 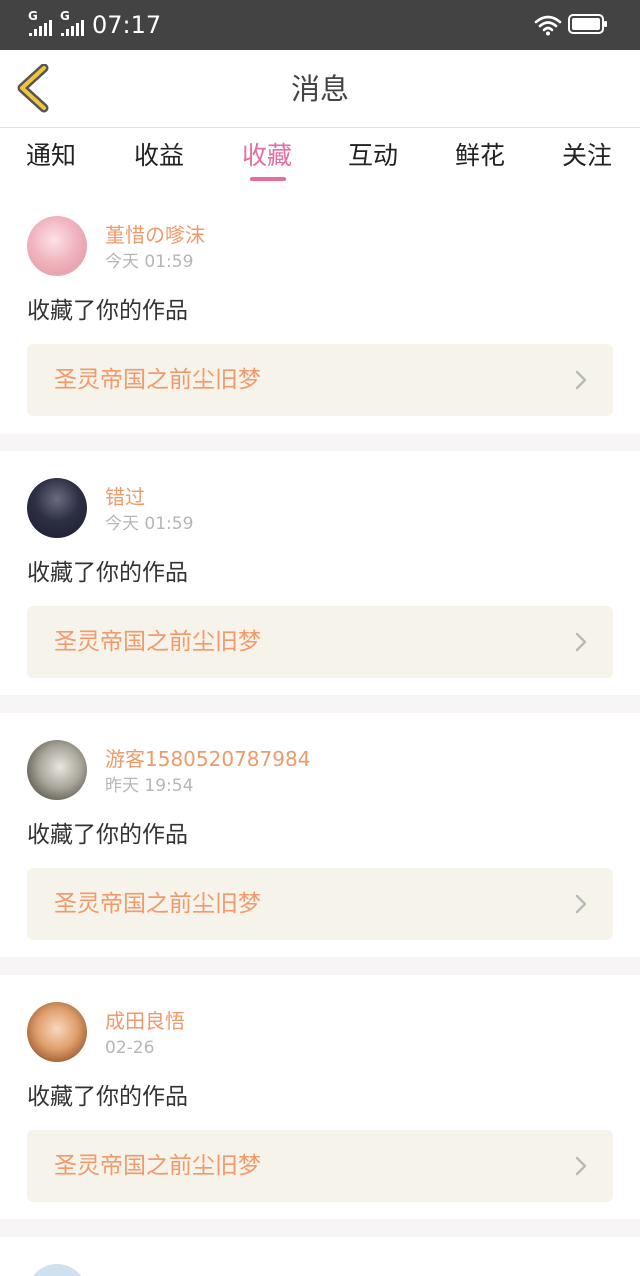 I want to click on active-tab-indicator, so click(x=268, y=179).